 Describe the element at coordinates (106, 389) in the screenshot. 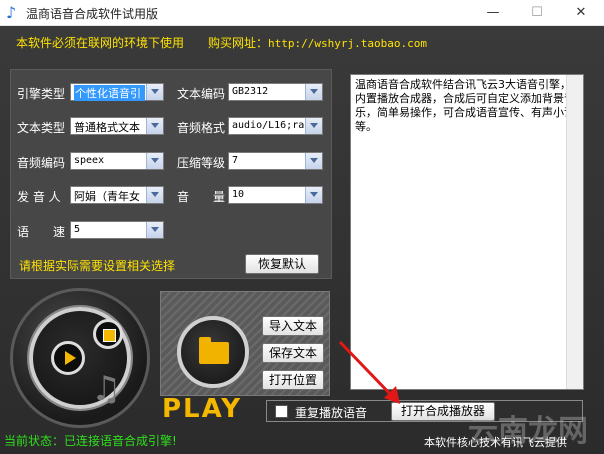

I see `music-note-icon: ♫` at that location.